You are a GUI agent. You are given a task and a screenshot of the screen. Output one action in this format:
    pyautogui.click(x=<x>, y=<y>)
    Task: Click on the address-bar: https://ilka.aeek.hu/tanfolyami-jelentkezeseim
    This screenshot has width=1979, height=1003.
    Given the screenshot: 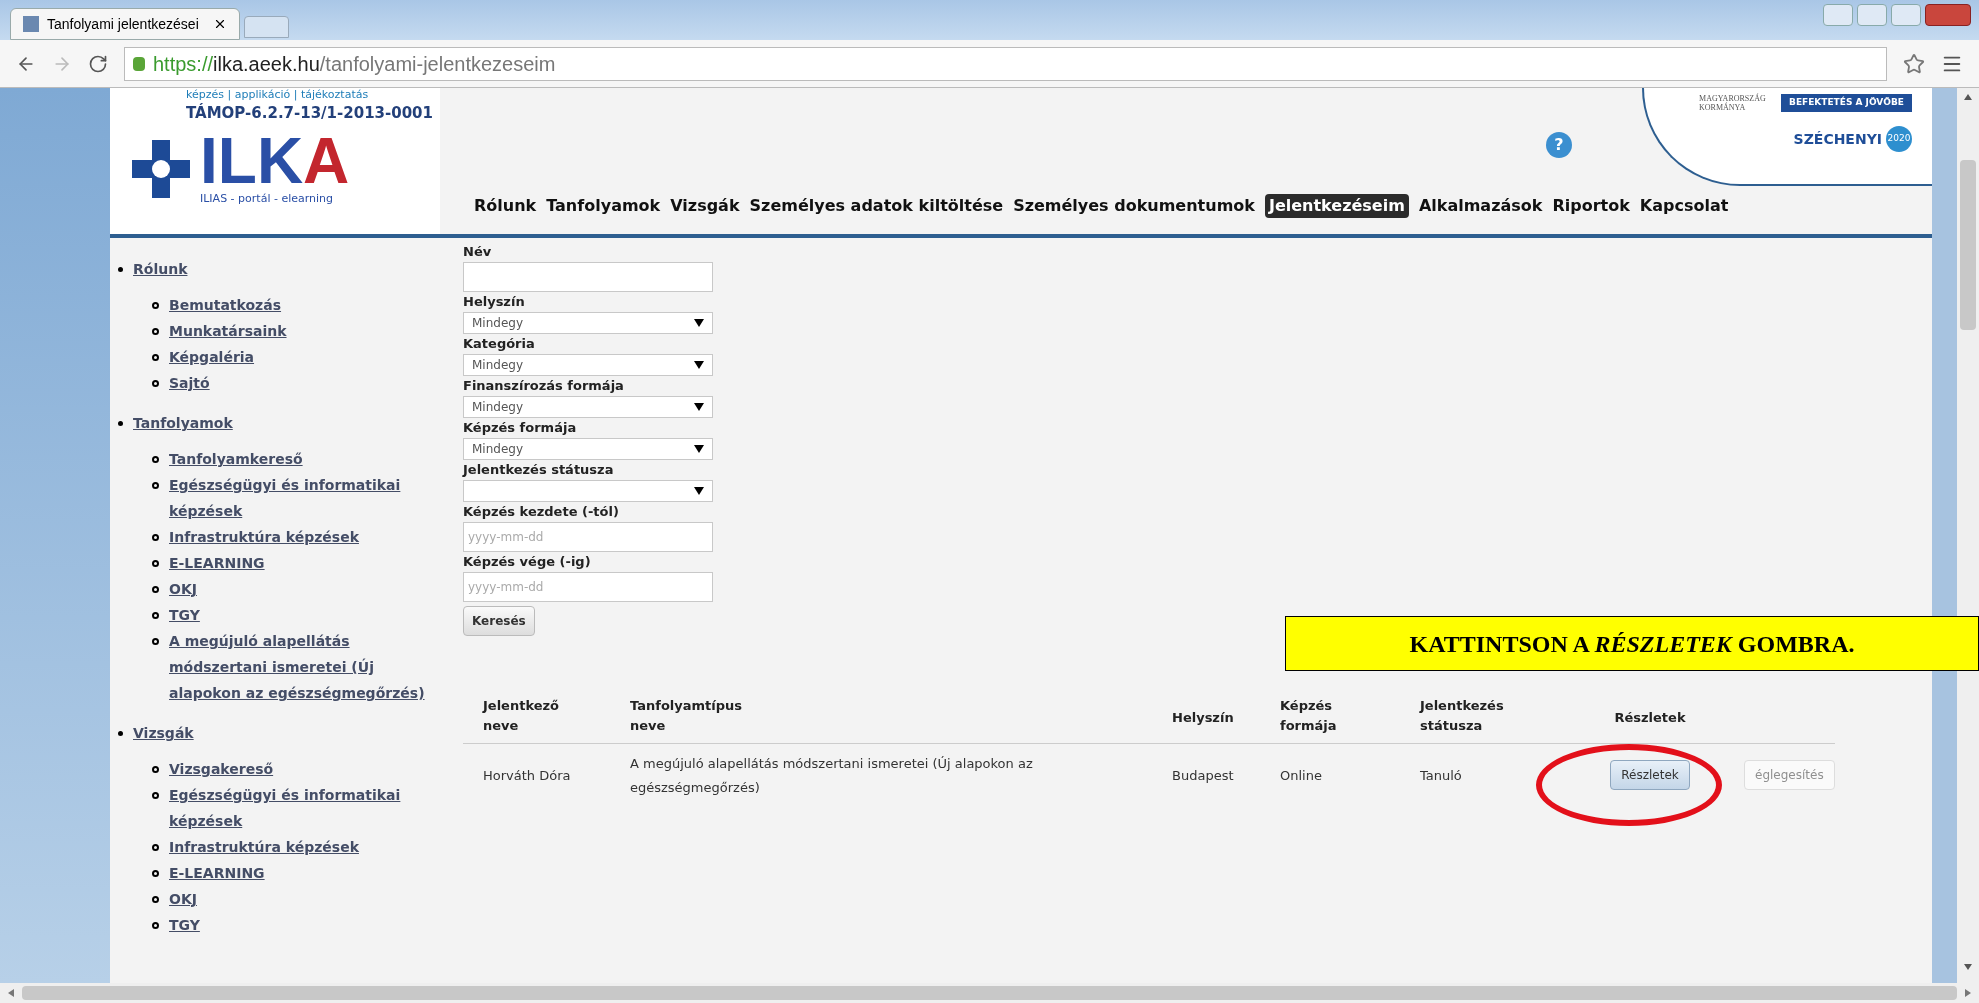 What is the action you would take?
    pyautogui.click(x=1005, y=63)
    